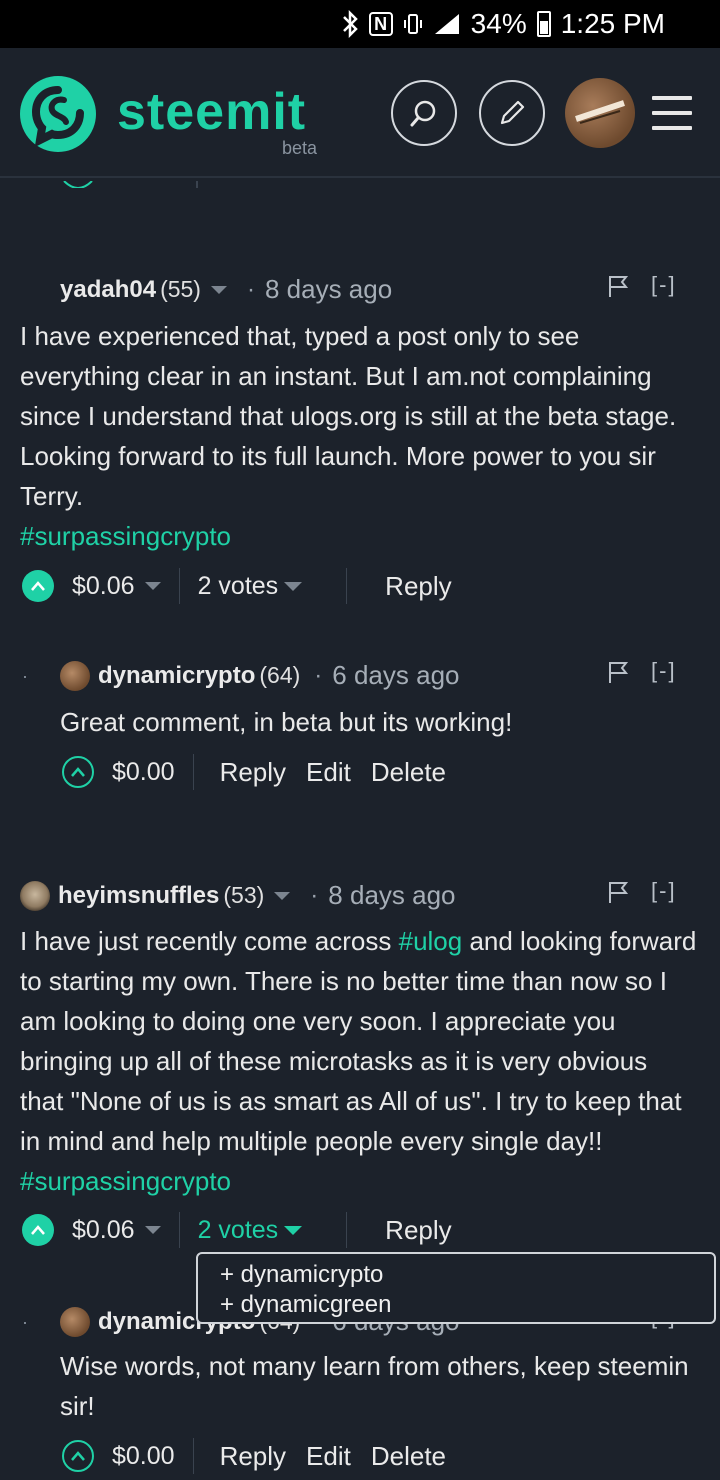 The image size is (720, 1480). I want to click on hashtag-link: #ulog, so click(431, 941).